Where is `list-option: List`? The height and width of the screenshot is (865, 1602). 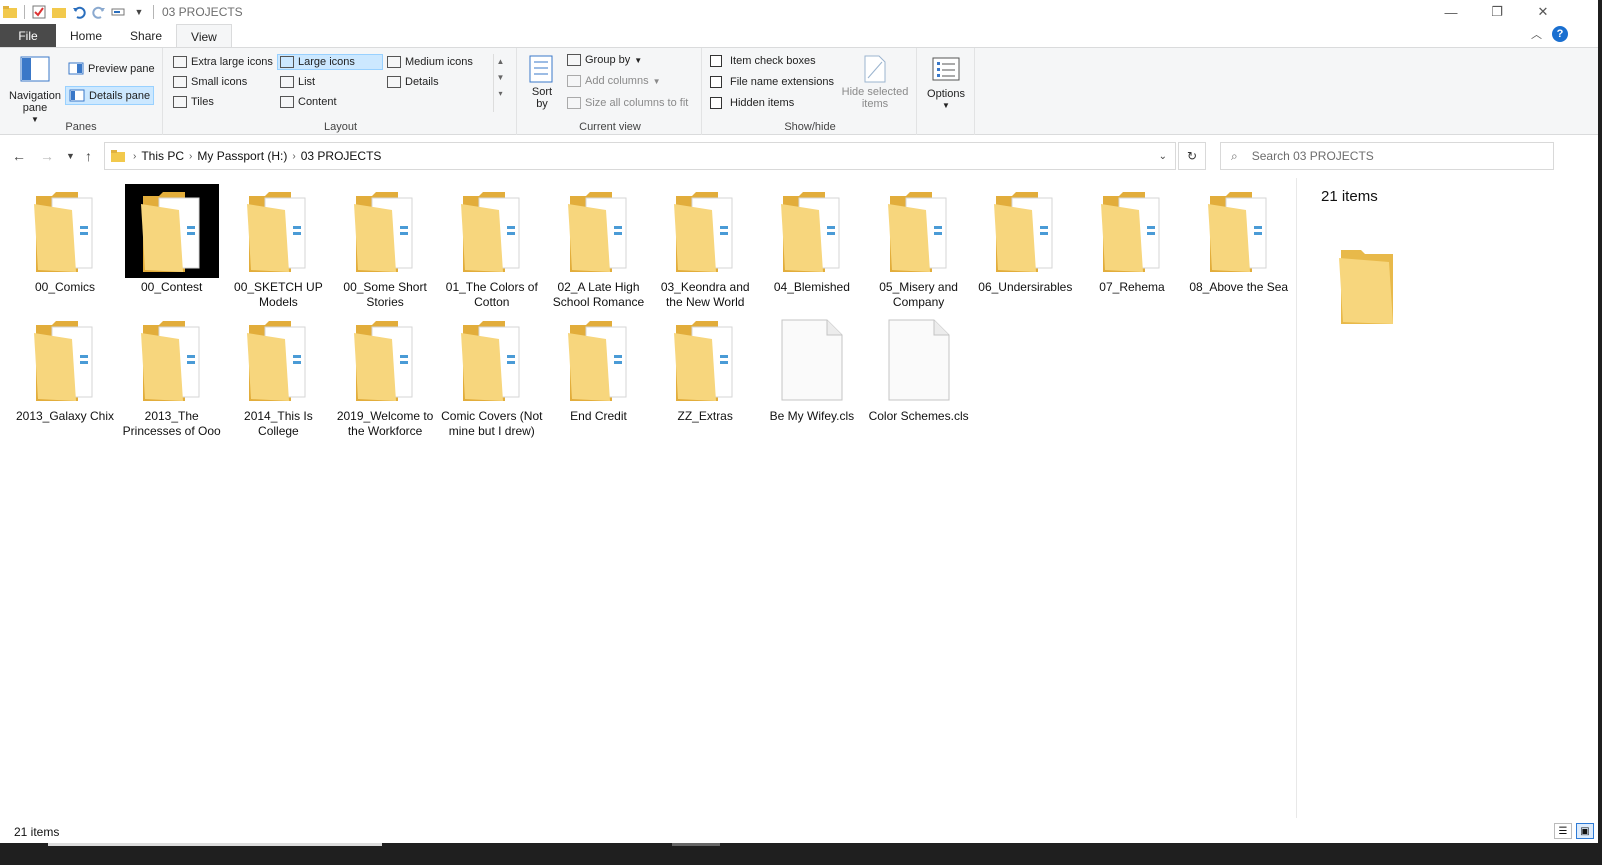 list-option: List is located at coordinates (297, 82).